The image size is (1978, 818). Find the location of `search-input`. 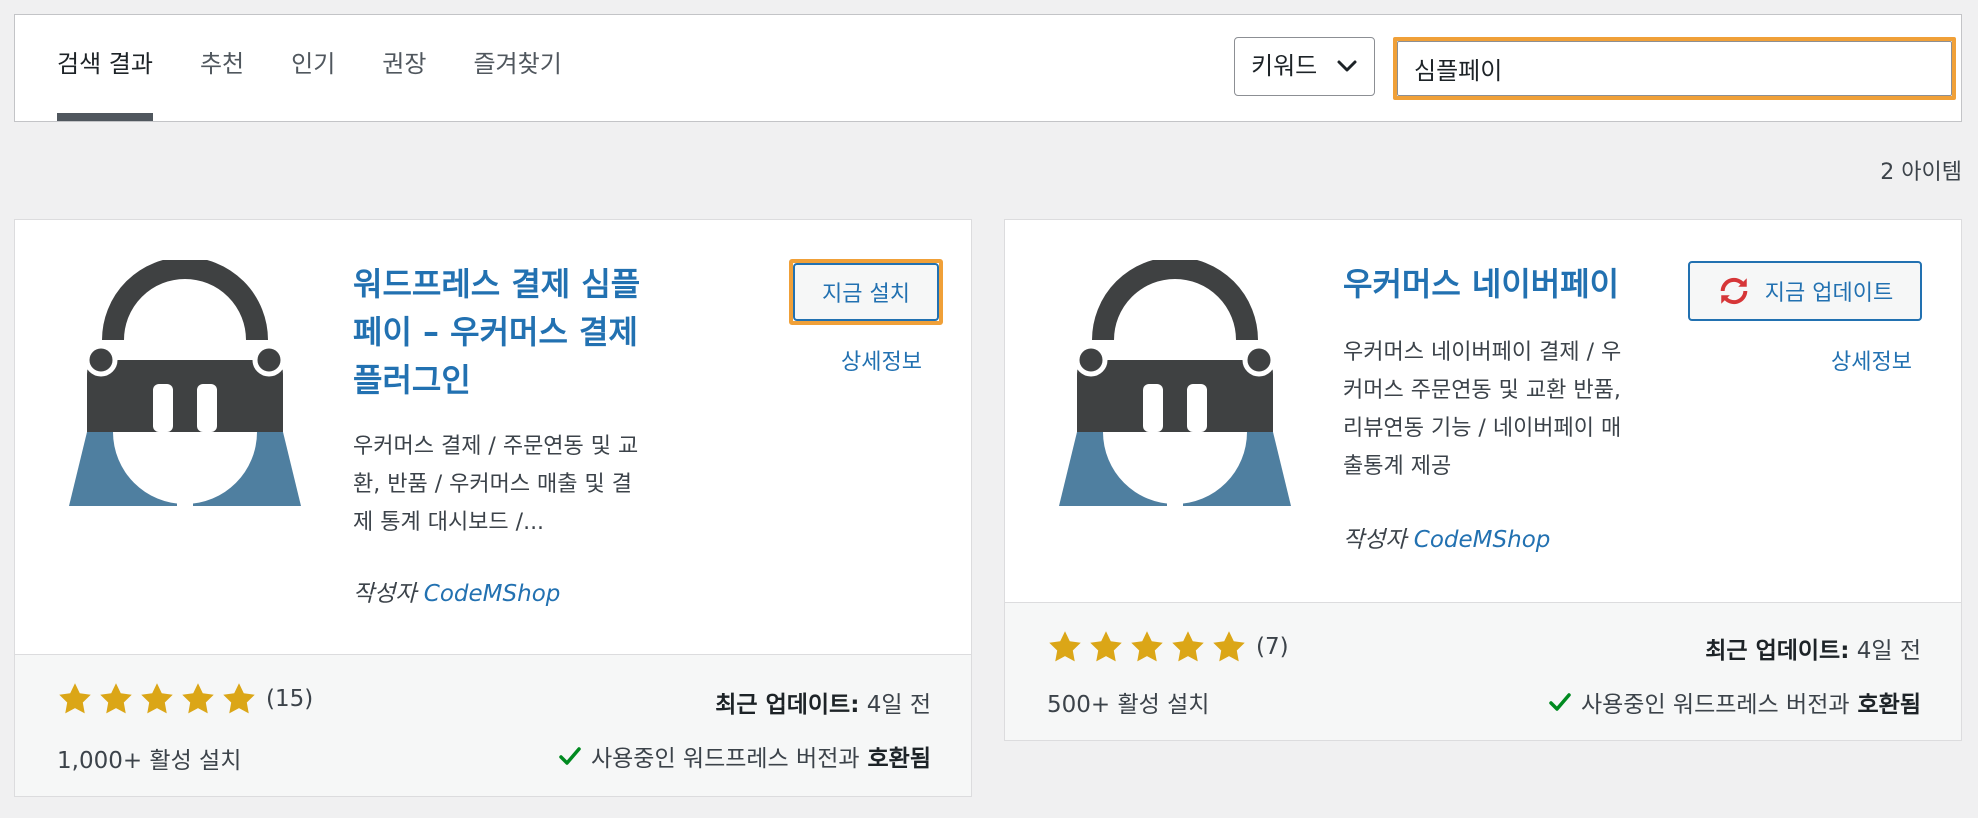

search-input is located at coordinates (1674, 68).